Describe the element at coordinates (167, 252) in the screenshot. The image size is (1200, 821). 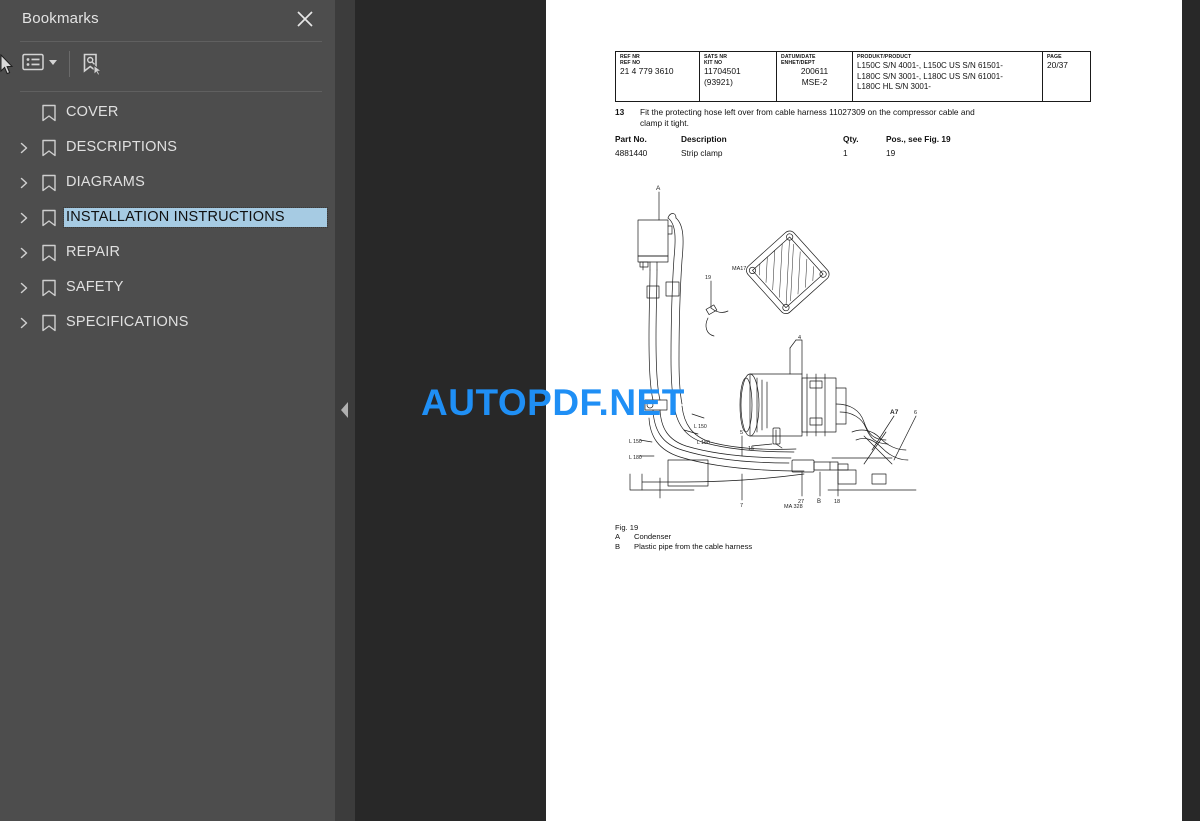
I see `bookmark-item-repair: REPAIR` at that location.